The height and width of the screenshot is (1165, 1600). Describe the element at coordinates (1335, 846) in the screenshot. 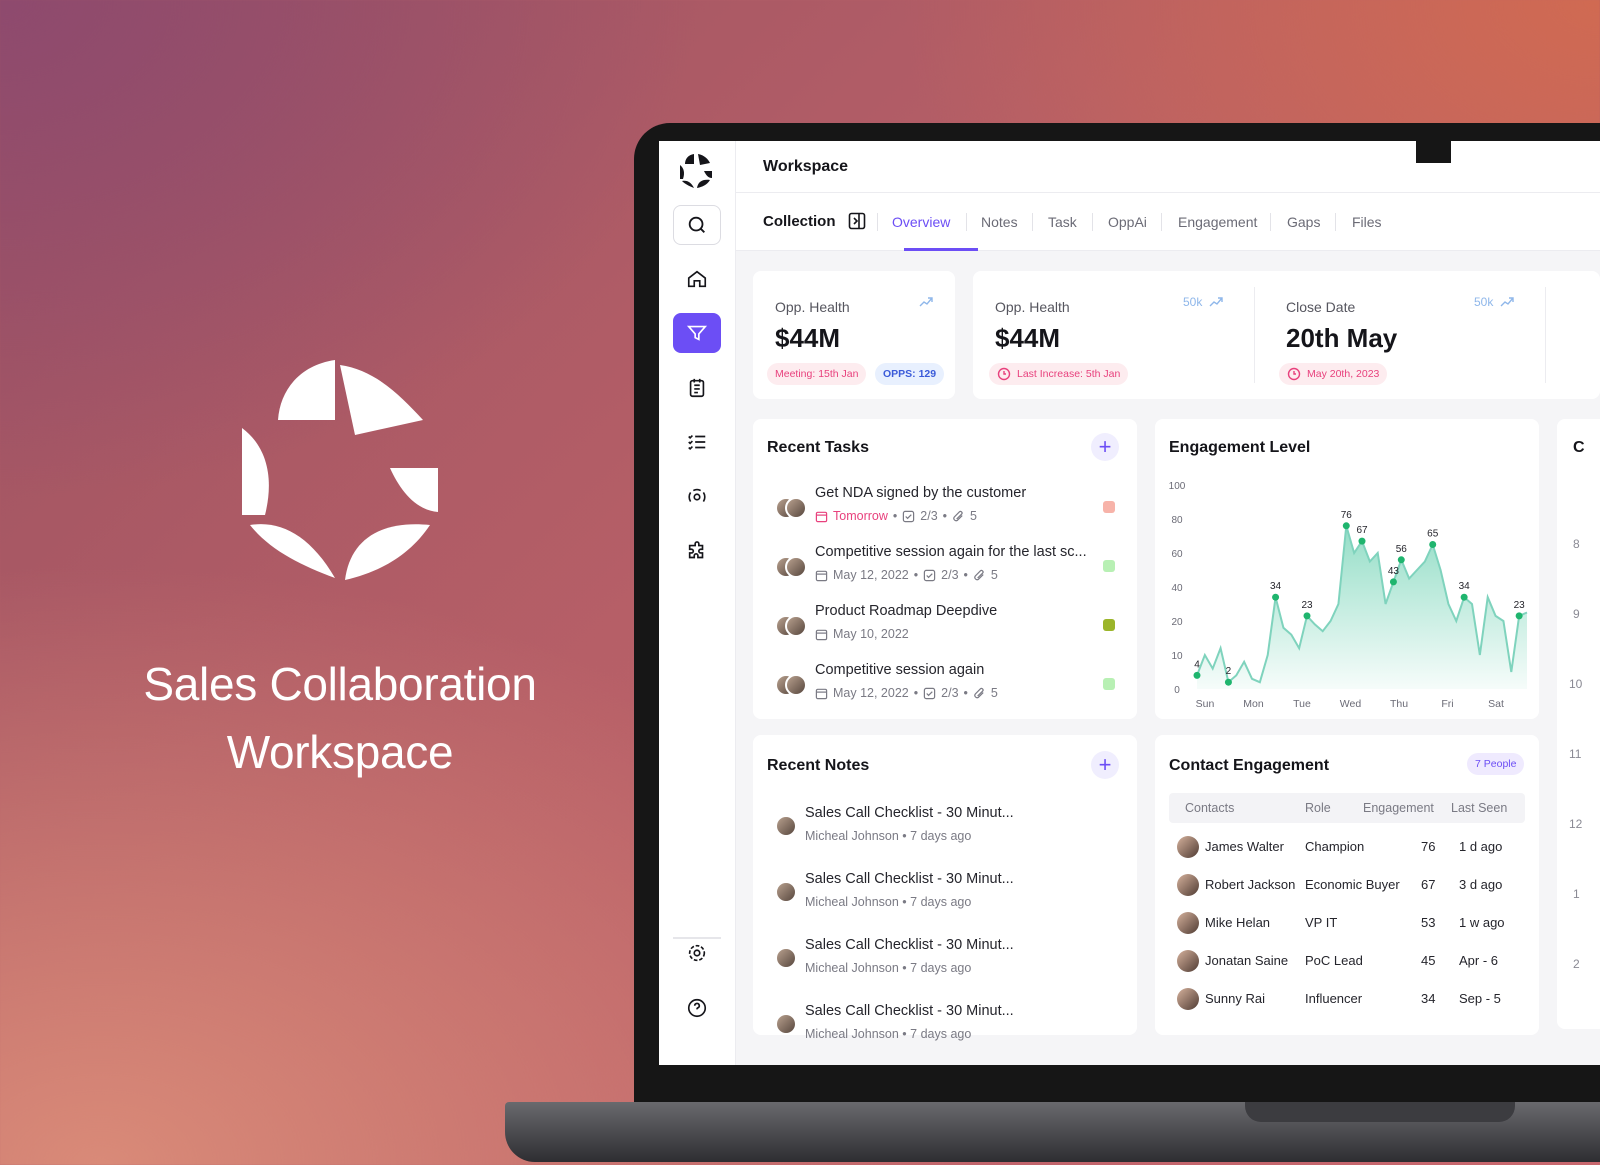

I see `contact-role: Champion` at that location.